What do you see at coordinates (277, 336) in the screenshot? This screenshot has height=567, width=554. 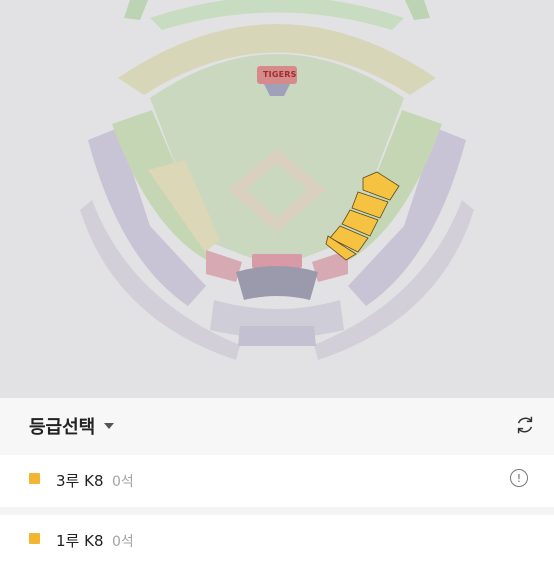 I see `home-box-seats` at bounding box center [277, 336].